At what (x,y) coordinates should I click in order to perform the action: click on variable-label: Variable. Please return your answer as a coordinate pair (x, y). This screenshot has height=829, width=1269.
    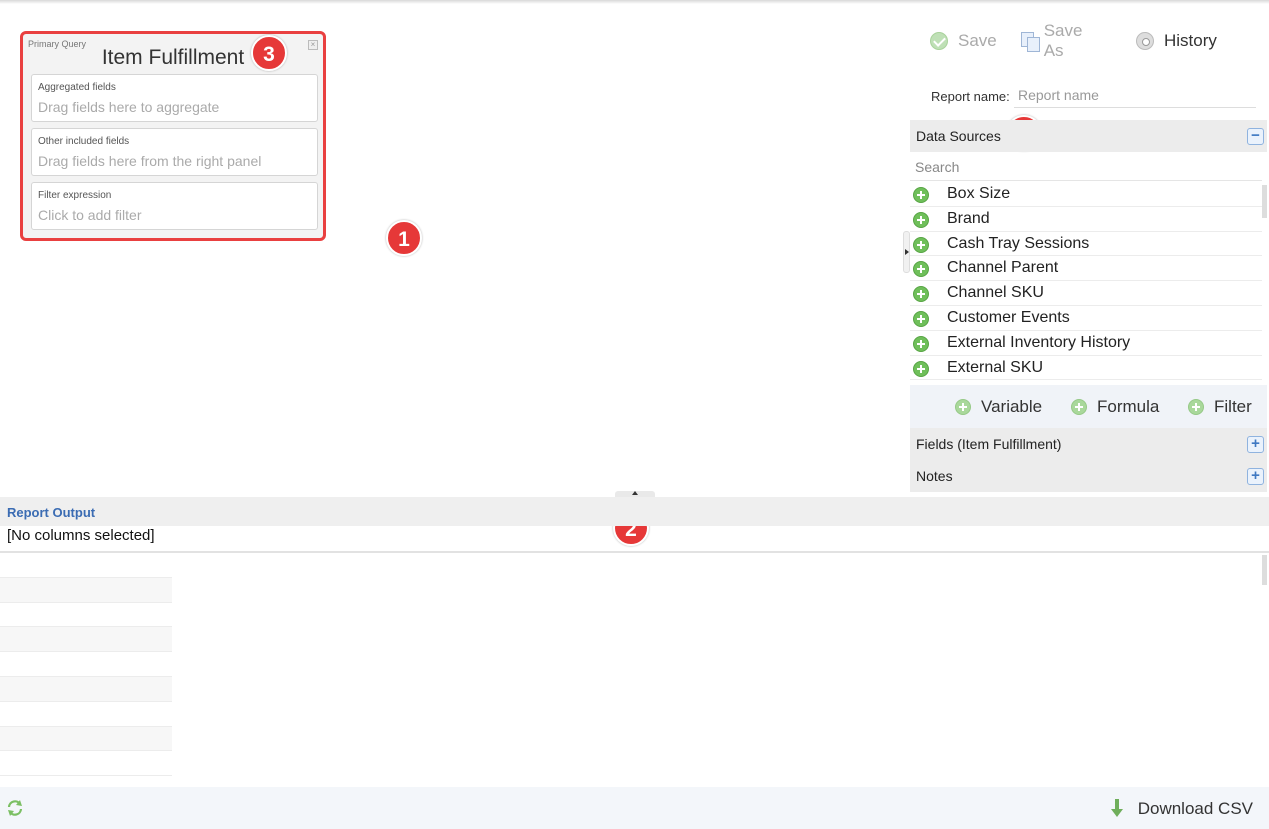
    Looking at the image, I should click on (1012, 406).